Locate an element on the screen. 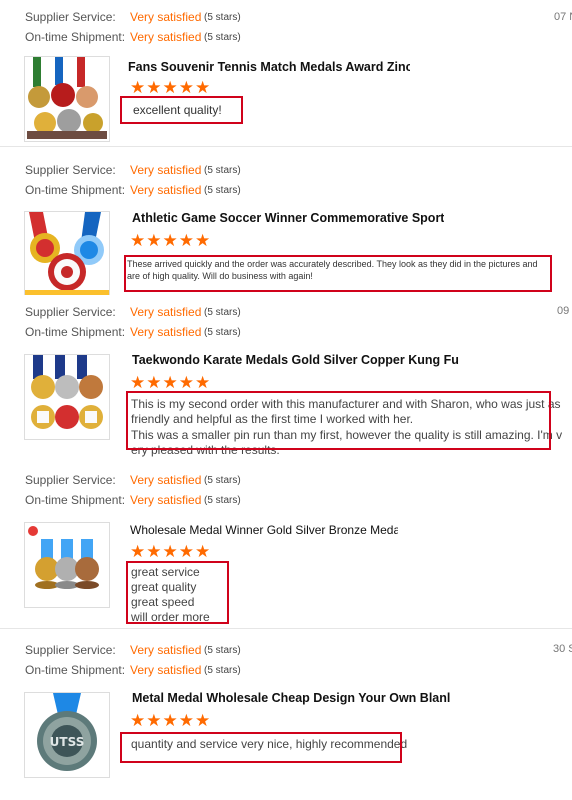 This screenshot has height=800, width=572. review-date: 30 S is located at coordinates (562, 649).